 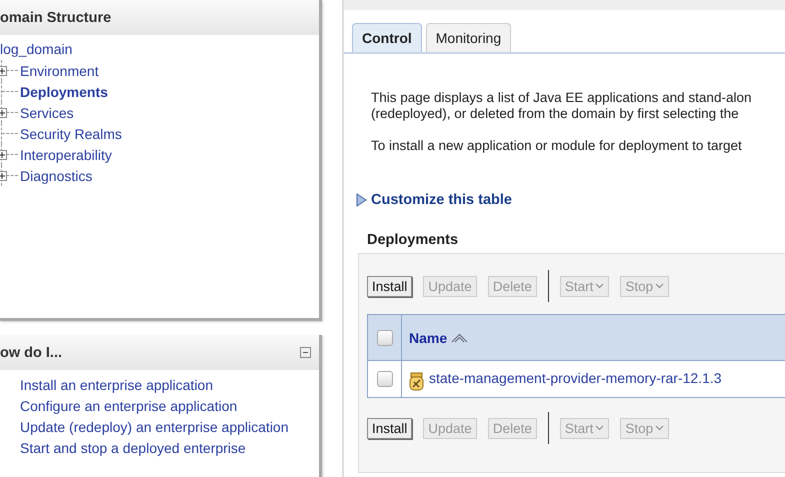 What do you see at coordinates (56, 176) in the screenshot?
I see `tree-item: Diagnostics` at bounding box center [56, 176].